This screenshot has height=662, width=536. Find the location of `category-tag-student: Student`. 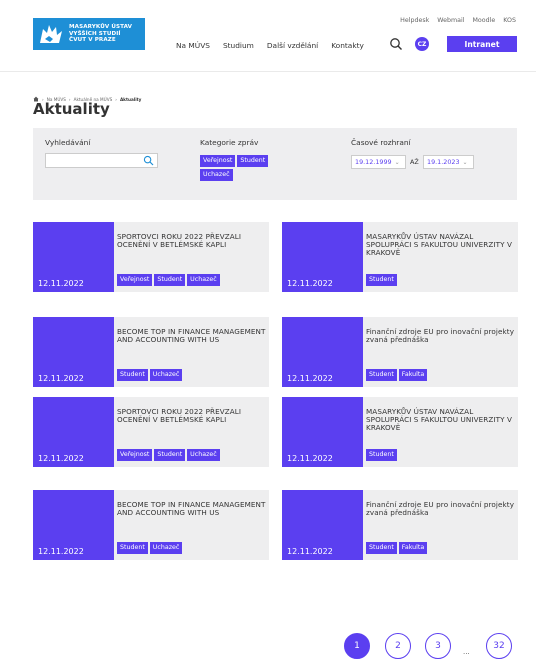

category-tag-student: Student is located at coordinates (253, 161).